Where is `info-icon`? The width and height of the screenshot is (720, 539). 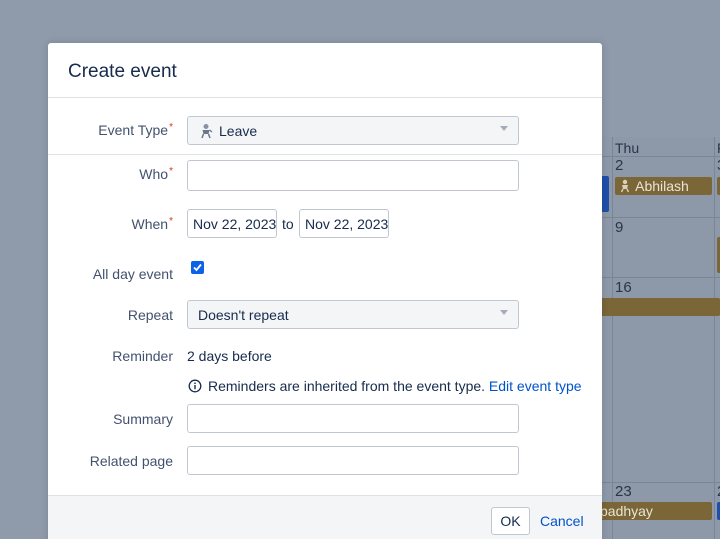
info-icon is located at coordinates (195, 386).